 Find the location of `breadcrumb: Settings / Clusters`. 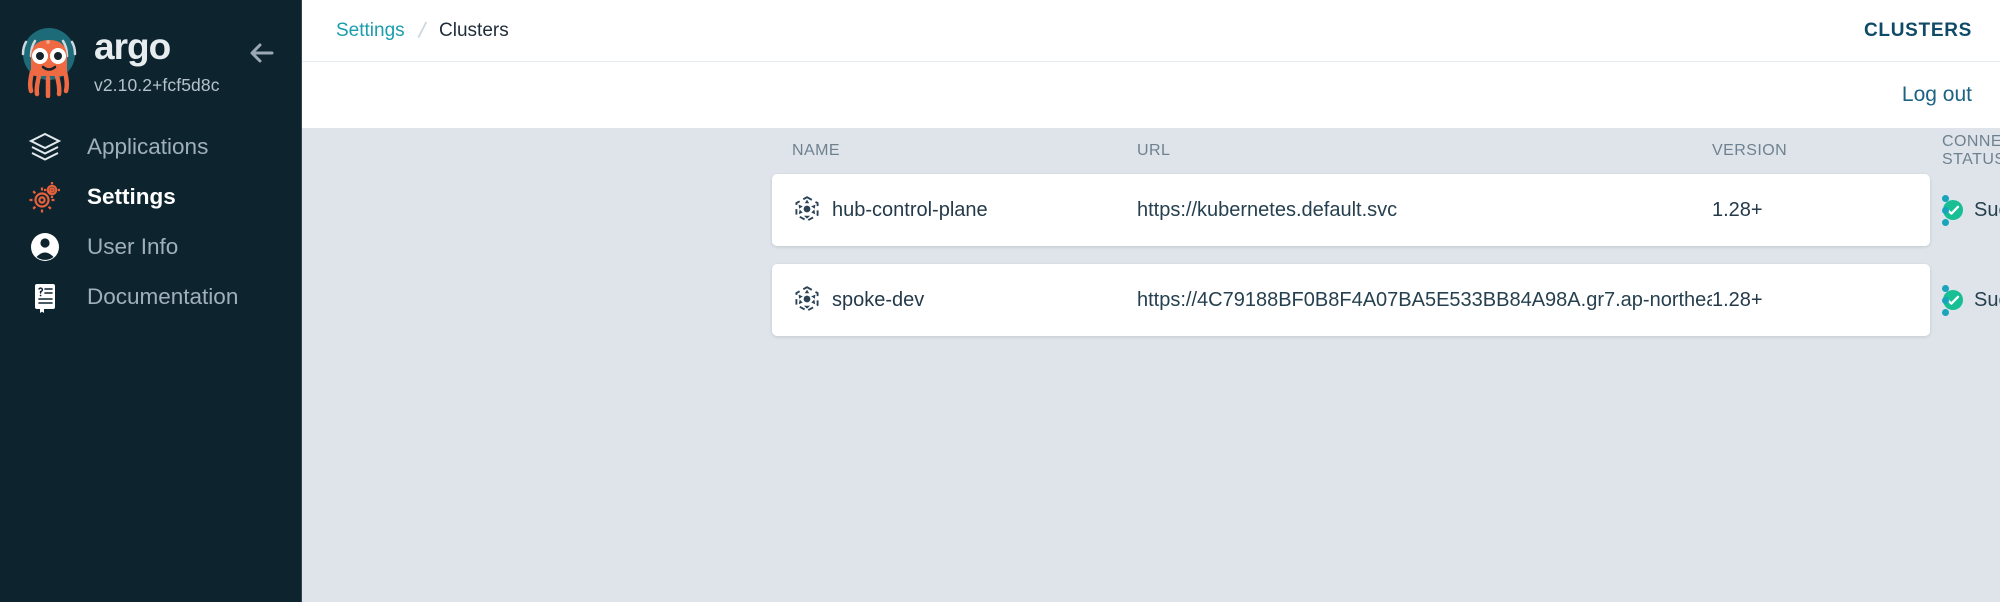

breadcrumb: Settings / Clusters is located at coordinates (422, 30).